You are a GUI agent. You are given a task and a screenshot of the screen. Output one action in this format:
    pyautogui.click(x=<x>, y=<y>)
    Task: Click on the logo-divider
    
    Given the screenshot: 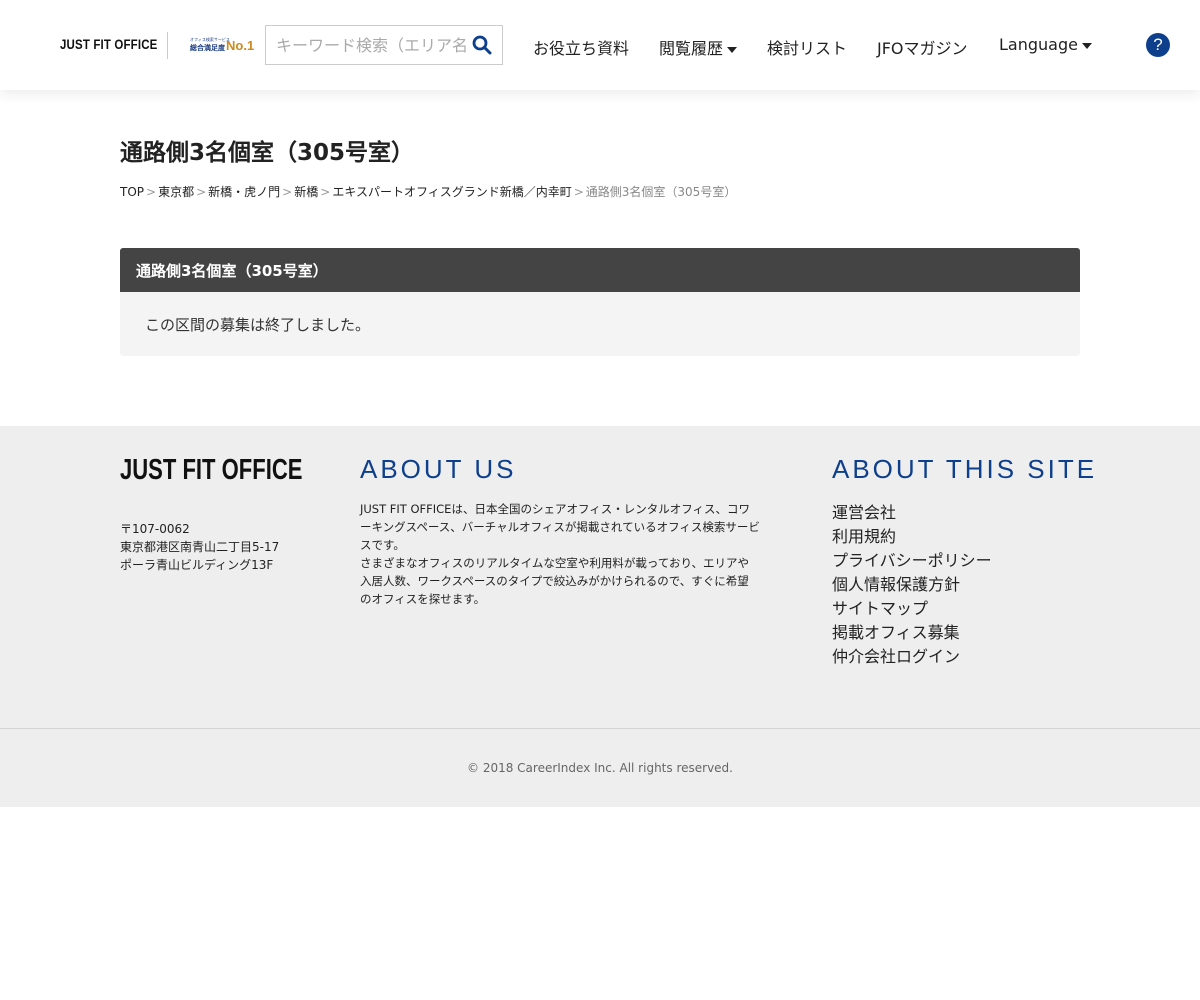 What is the action you would take?
    pyautogui.click(x=167, y=45)
    